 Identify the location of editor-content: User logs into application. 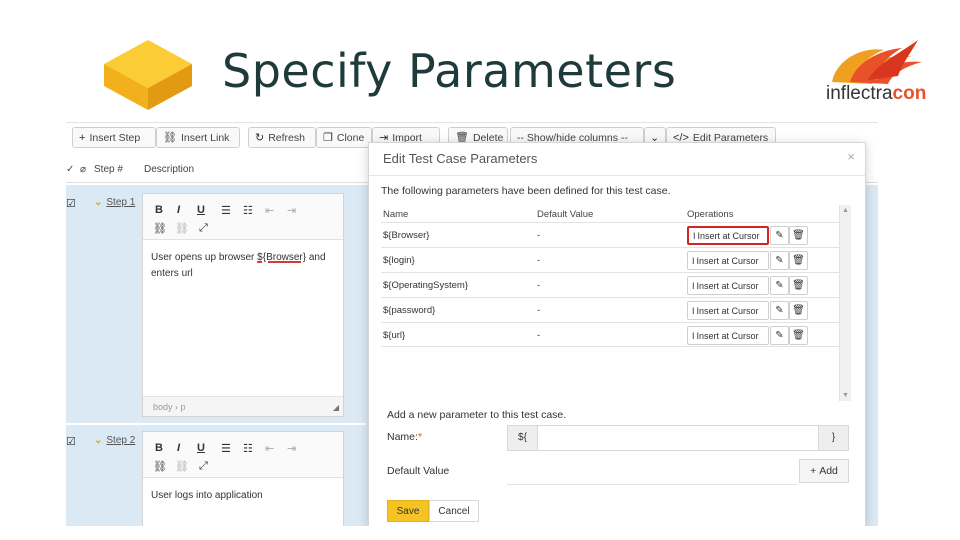
(243, 496).